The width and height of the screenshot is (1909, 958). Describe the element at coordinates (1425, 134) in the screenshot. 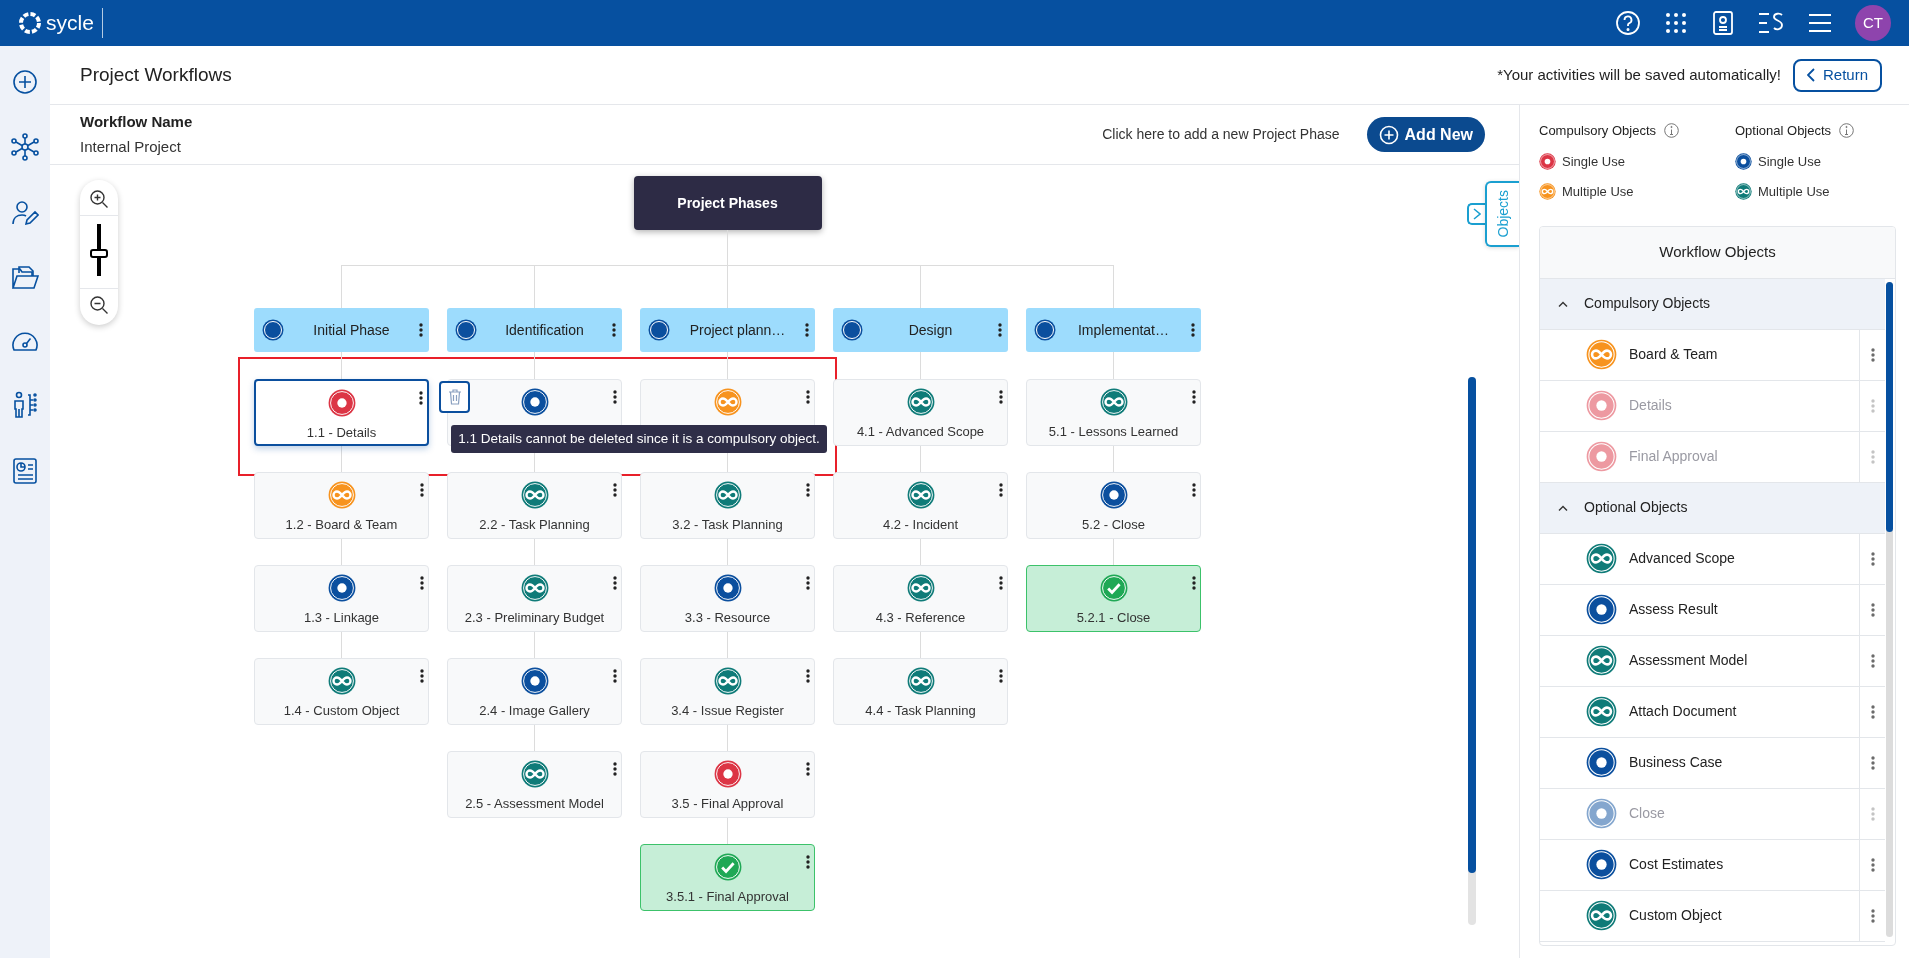

I see `add-new-button: Add New` at that location.